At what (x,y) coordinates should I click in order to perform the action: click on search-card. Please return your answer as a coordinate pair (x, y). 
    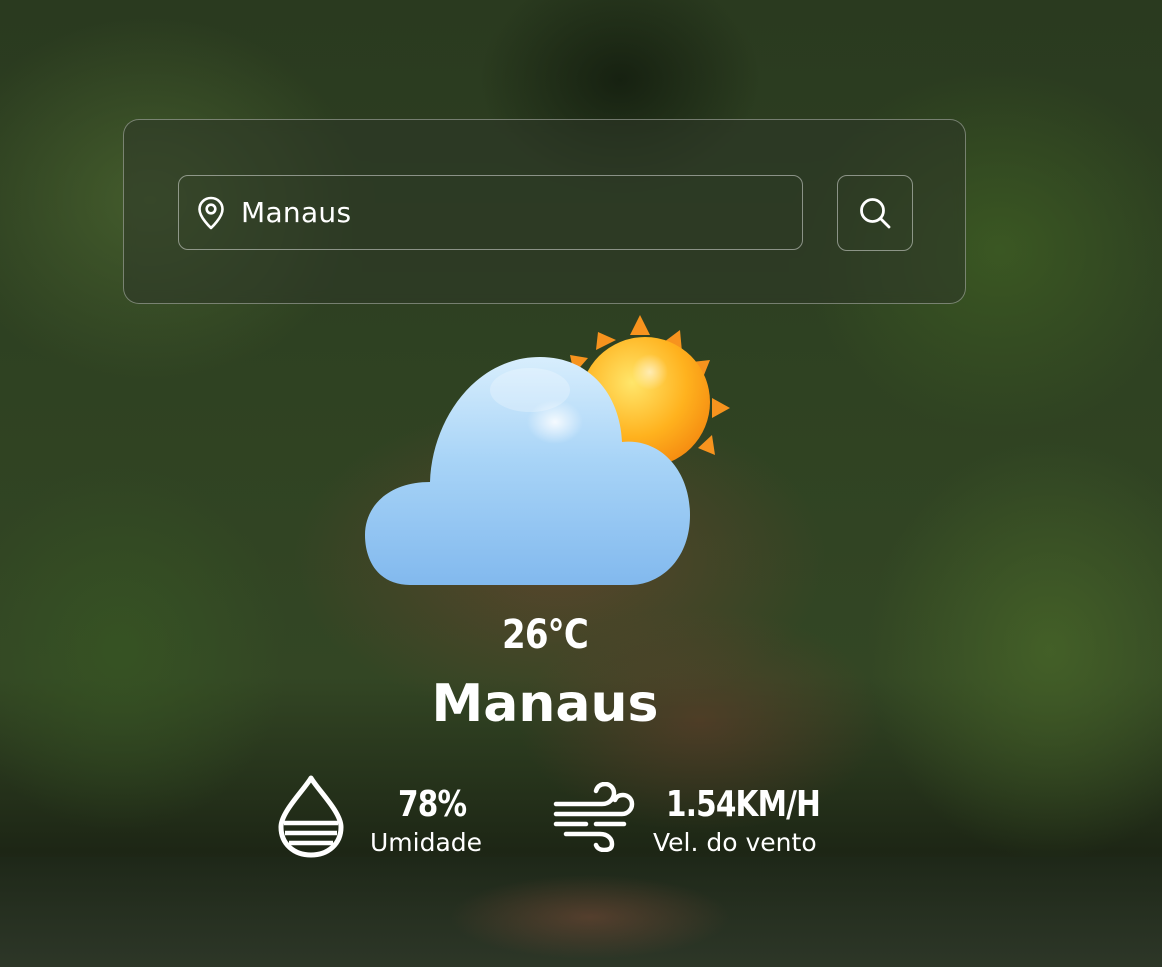
    Looking at the image, I should click on (544, 211).